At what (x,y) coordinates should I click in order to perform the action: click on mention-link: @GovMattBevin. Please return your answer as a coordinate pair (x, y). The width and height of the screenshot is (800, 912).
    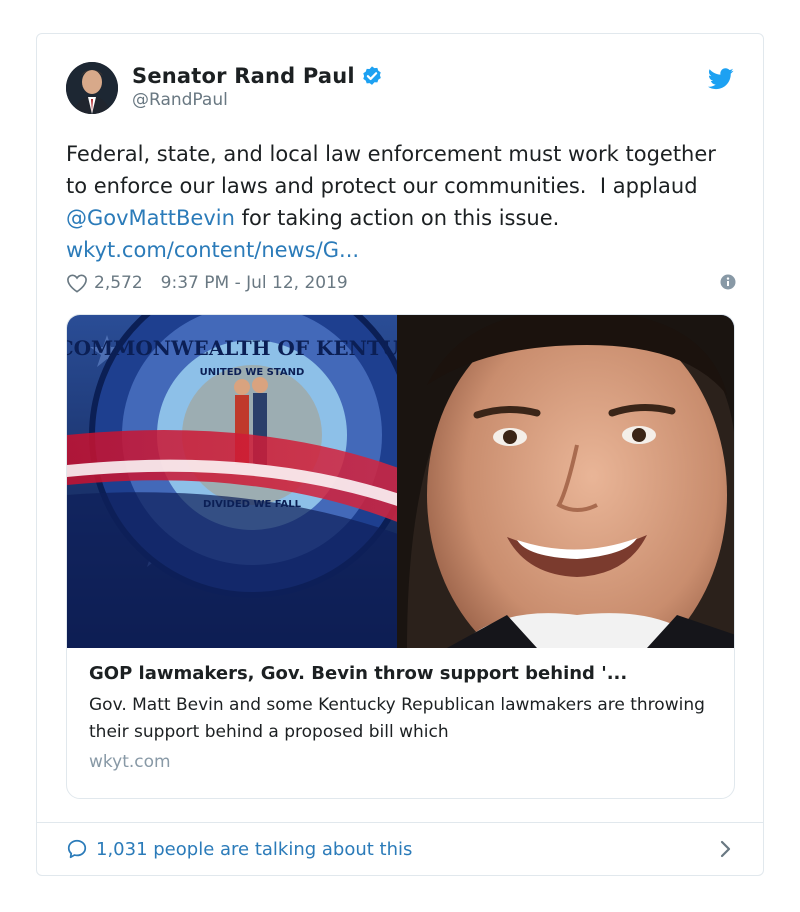
    Looking at the image, I should click on (150, 218).